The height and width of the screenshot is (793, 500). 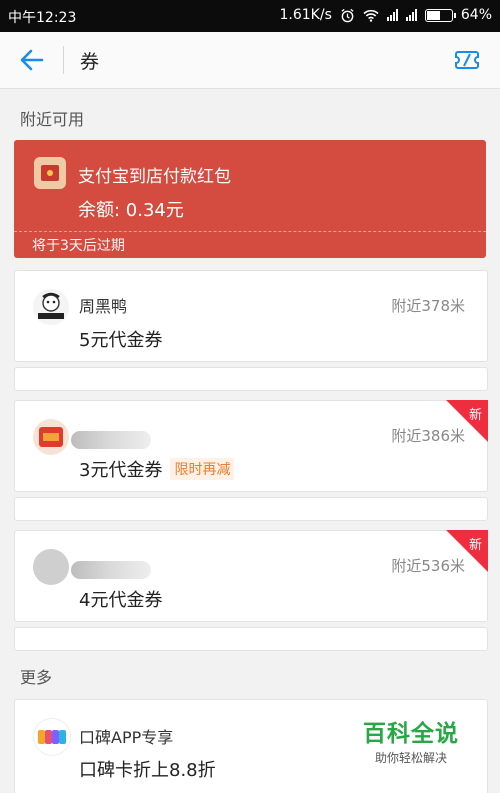 What do you see at coordinates (428, 306) in the screenshot?
I see `merchant-distance: 附近378米` at bounding box center [428, 306].